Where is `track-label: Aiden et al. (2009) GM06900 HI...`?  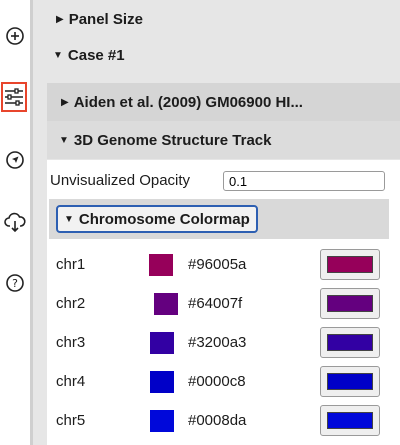
track-label: Aiden et al. (2009) GM06900 HI... is located at coordinates (188, 102).